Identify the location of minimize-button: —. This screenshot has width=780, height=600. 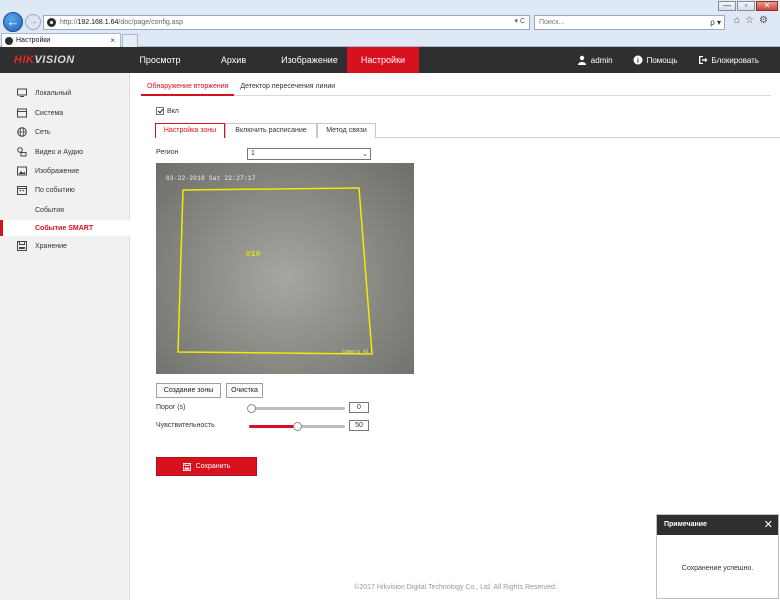
(727, 6).